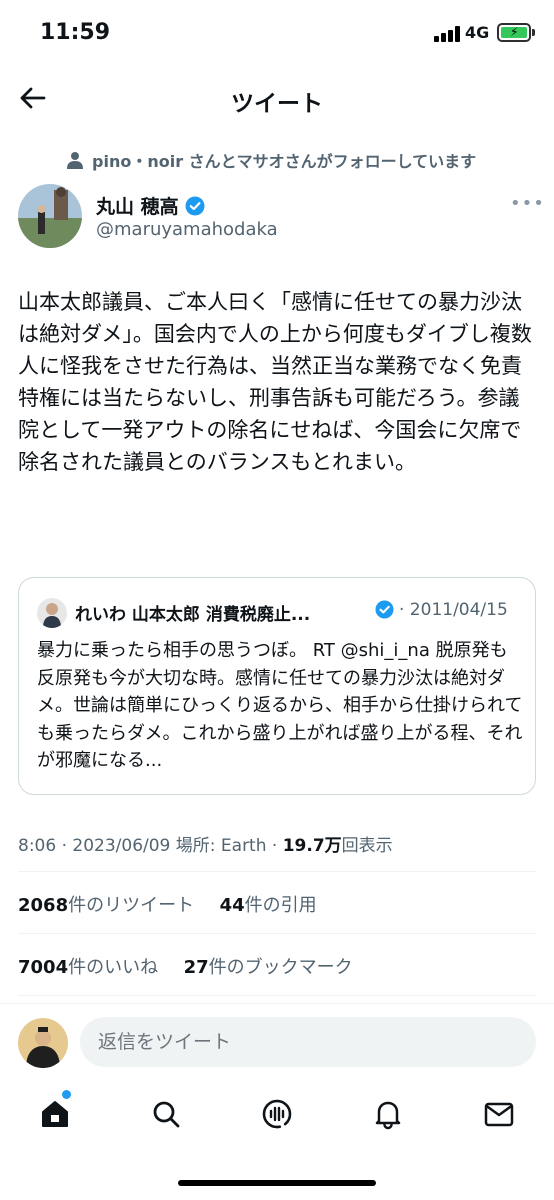 The width and height of the screenshot is (554, 1200). I want to click on search-icon, so click(166, 1114).